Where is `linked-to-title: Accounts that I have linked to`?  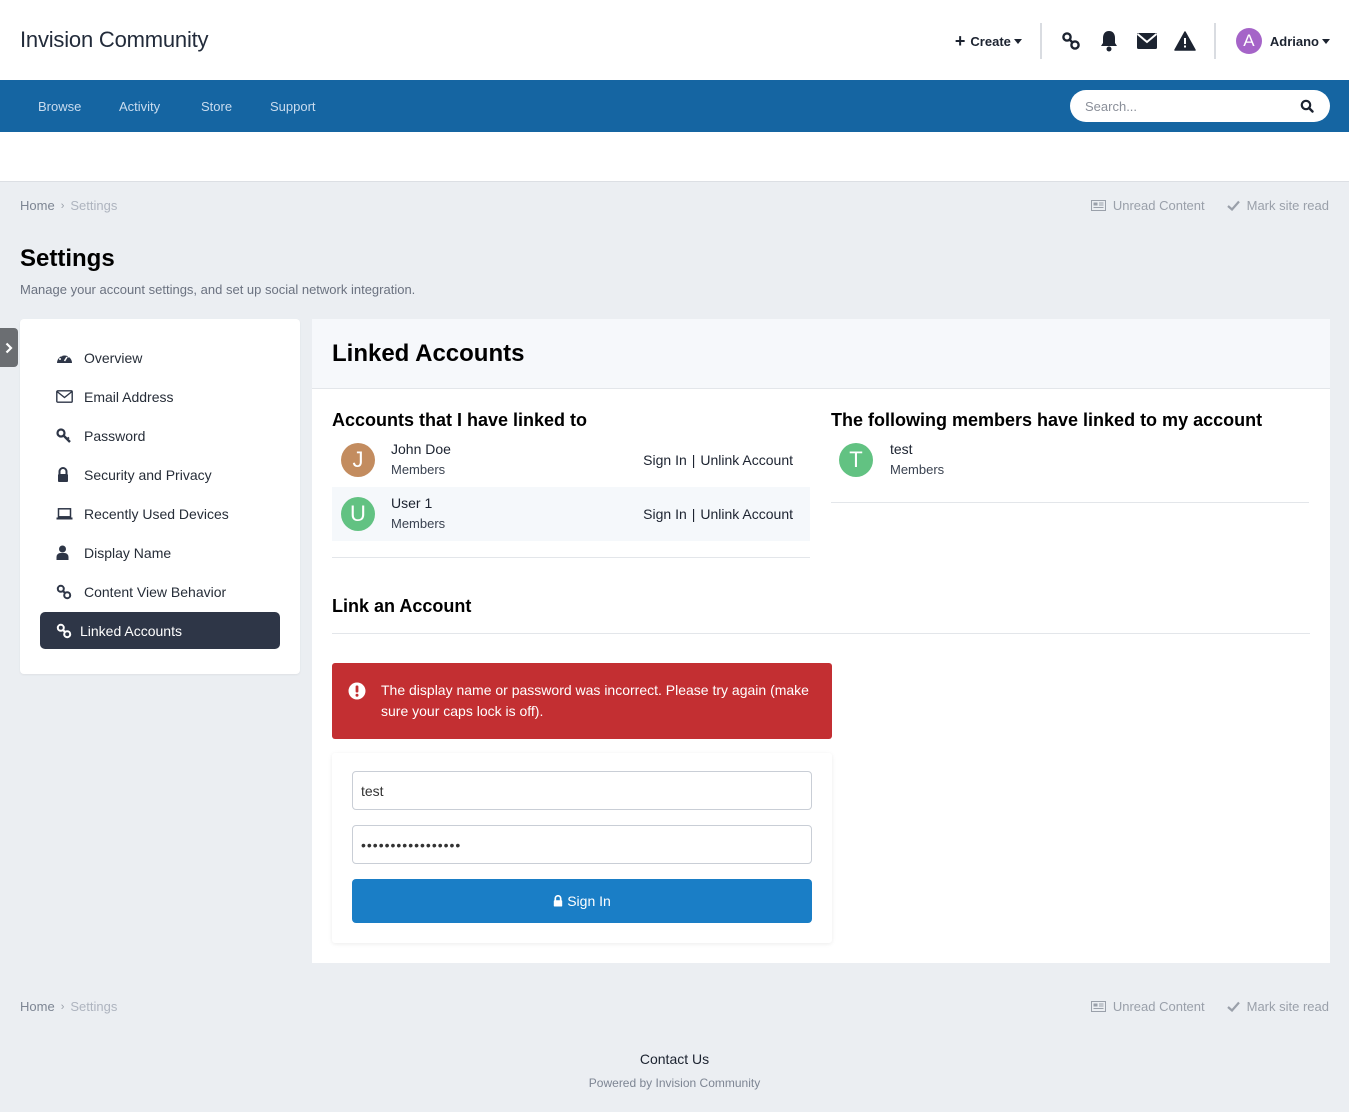
linked-to-title: Accounts that I have linked to is located at coordinates (460, 420).